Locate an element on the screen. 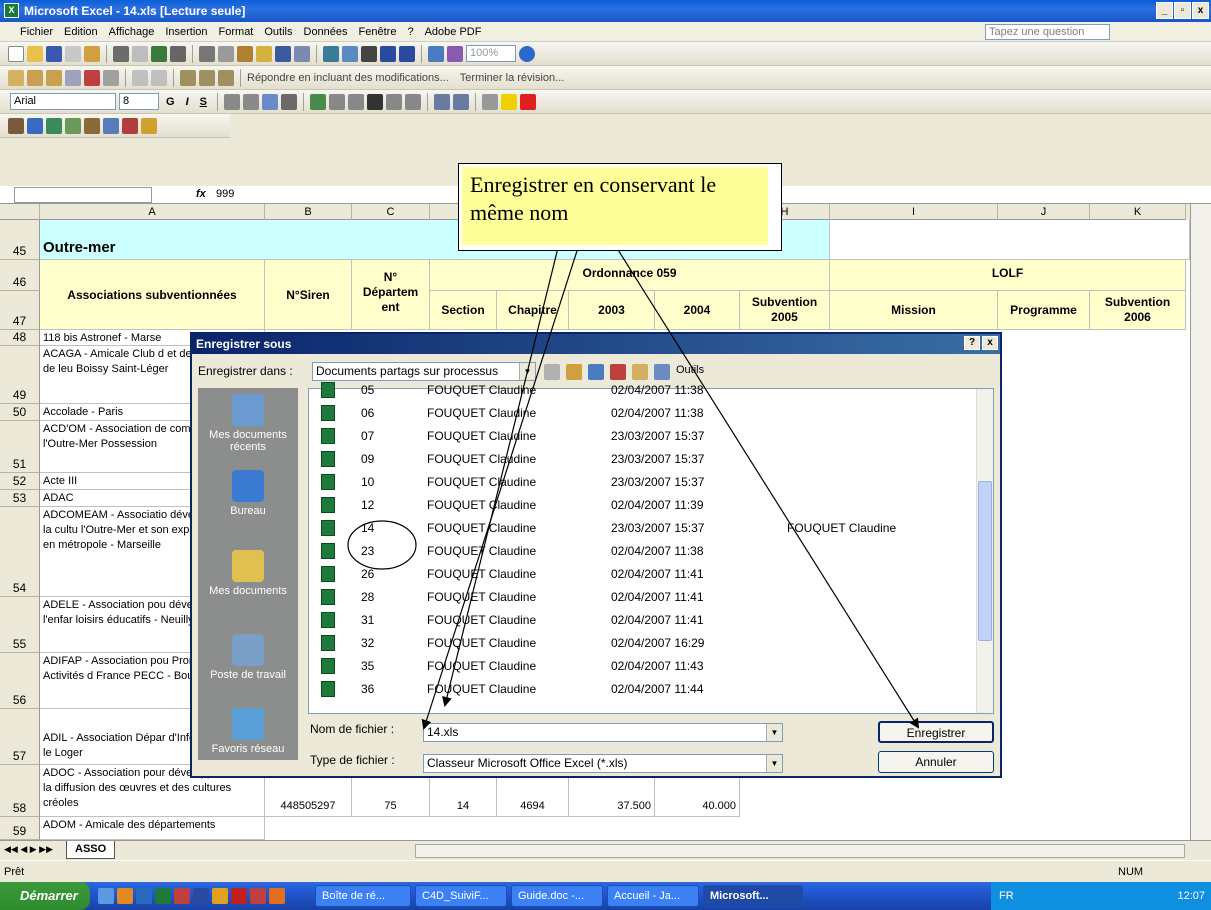  callout-text: Enregistrer en conservant le même nom is located at coordinates (615, 206).